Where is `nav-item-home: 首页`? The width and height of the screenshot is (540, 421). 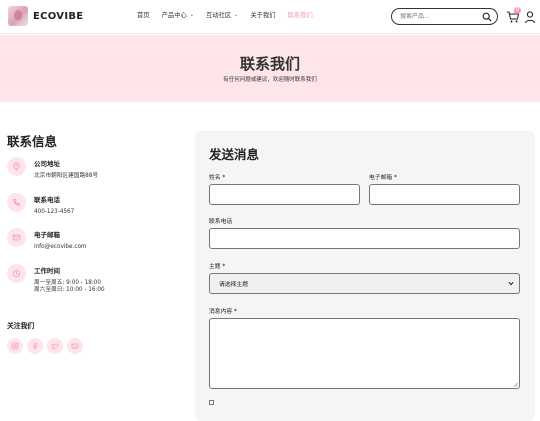 nav-item-home: 首页 is located at coordinates (143, 14).